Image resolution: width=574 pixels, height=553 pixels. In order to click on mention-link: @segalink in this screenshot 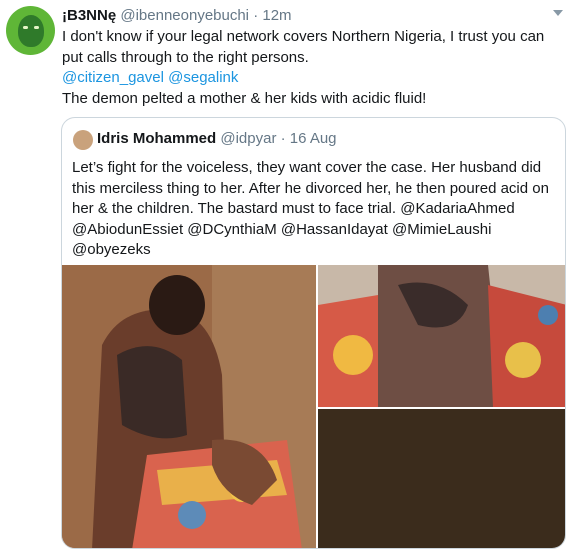, I will do `click(203, 77)`.